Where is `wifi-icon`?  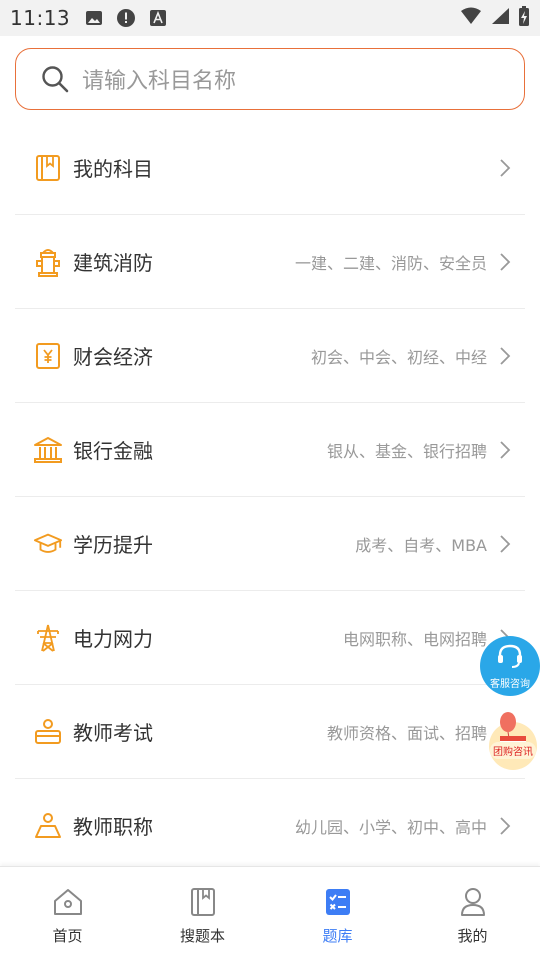
wifi-icon is located at coordinates (471, 18).